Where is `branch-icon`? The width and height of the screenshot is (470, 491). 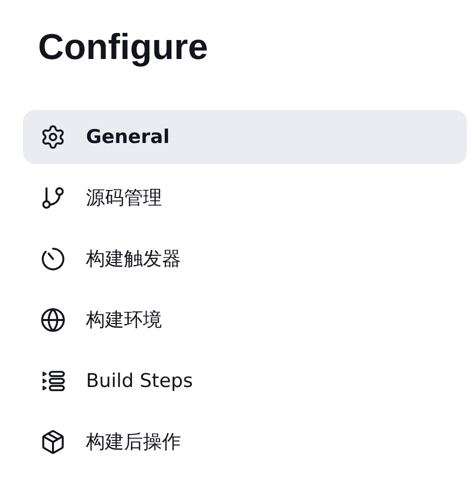
branch-icon is located at coordinates (53, 198).